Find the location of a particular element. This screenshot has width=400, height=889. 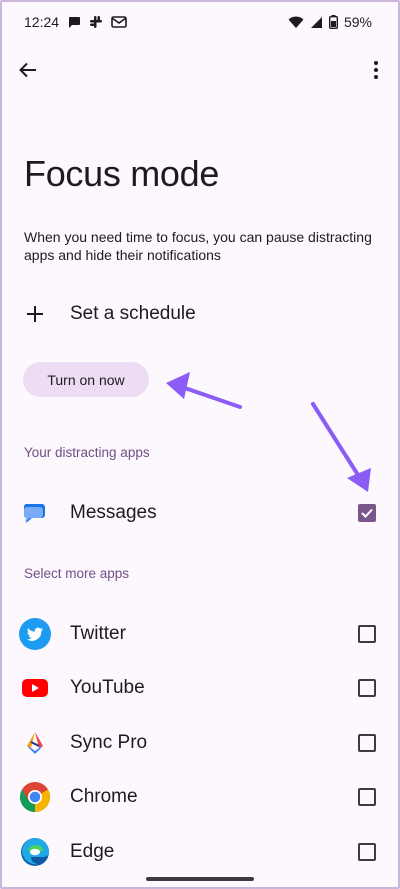

app-label: Edge is located at coordinates (92, 851).